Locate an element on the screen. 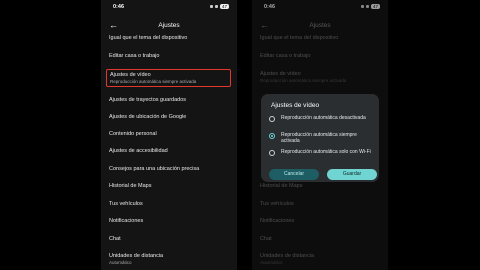 The width and height of the screenshot is (480, 270). list-item: Ajustes de trayectos guardados is located at coordinates (170, 100).